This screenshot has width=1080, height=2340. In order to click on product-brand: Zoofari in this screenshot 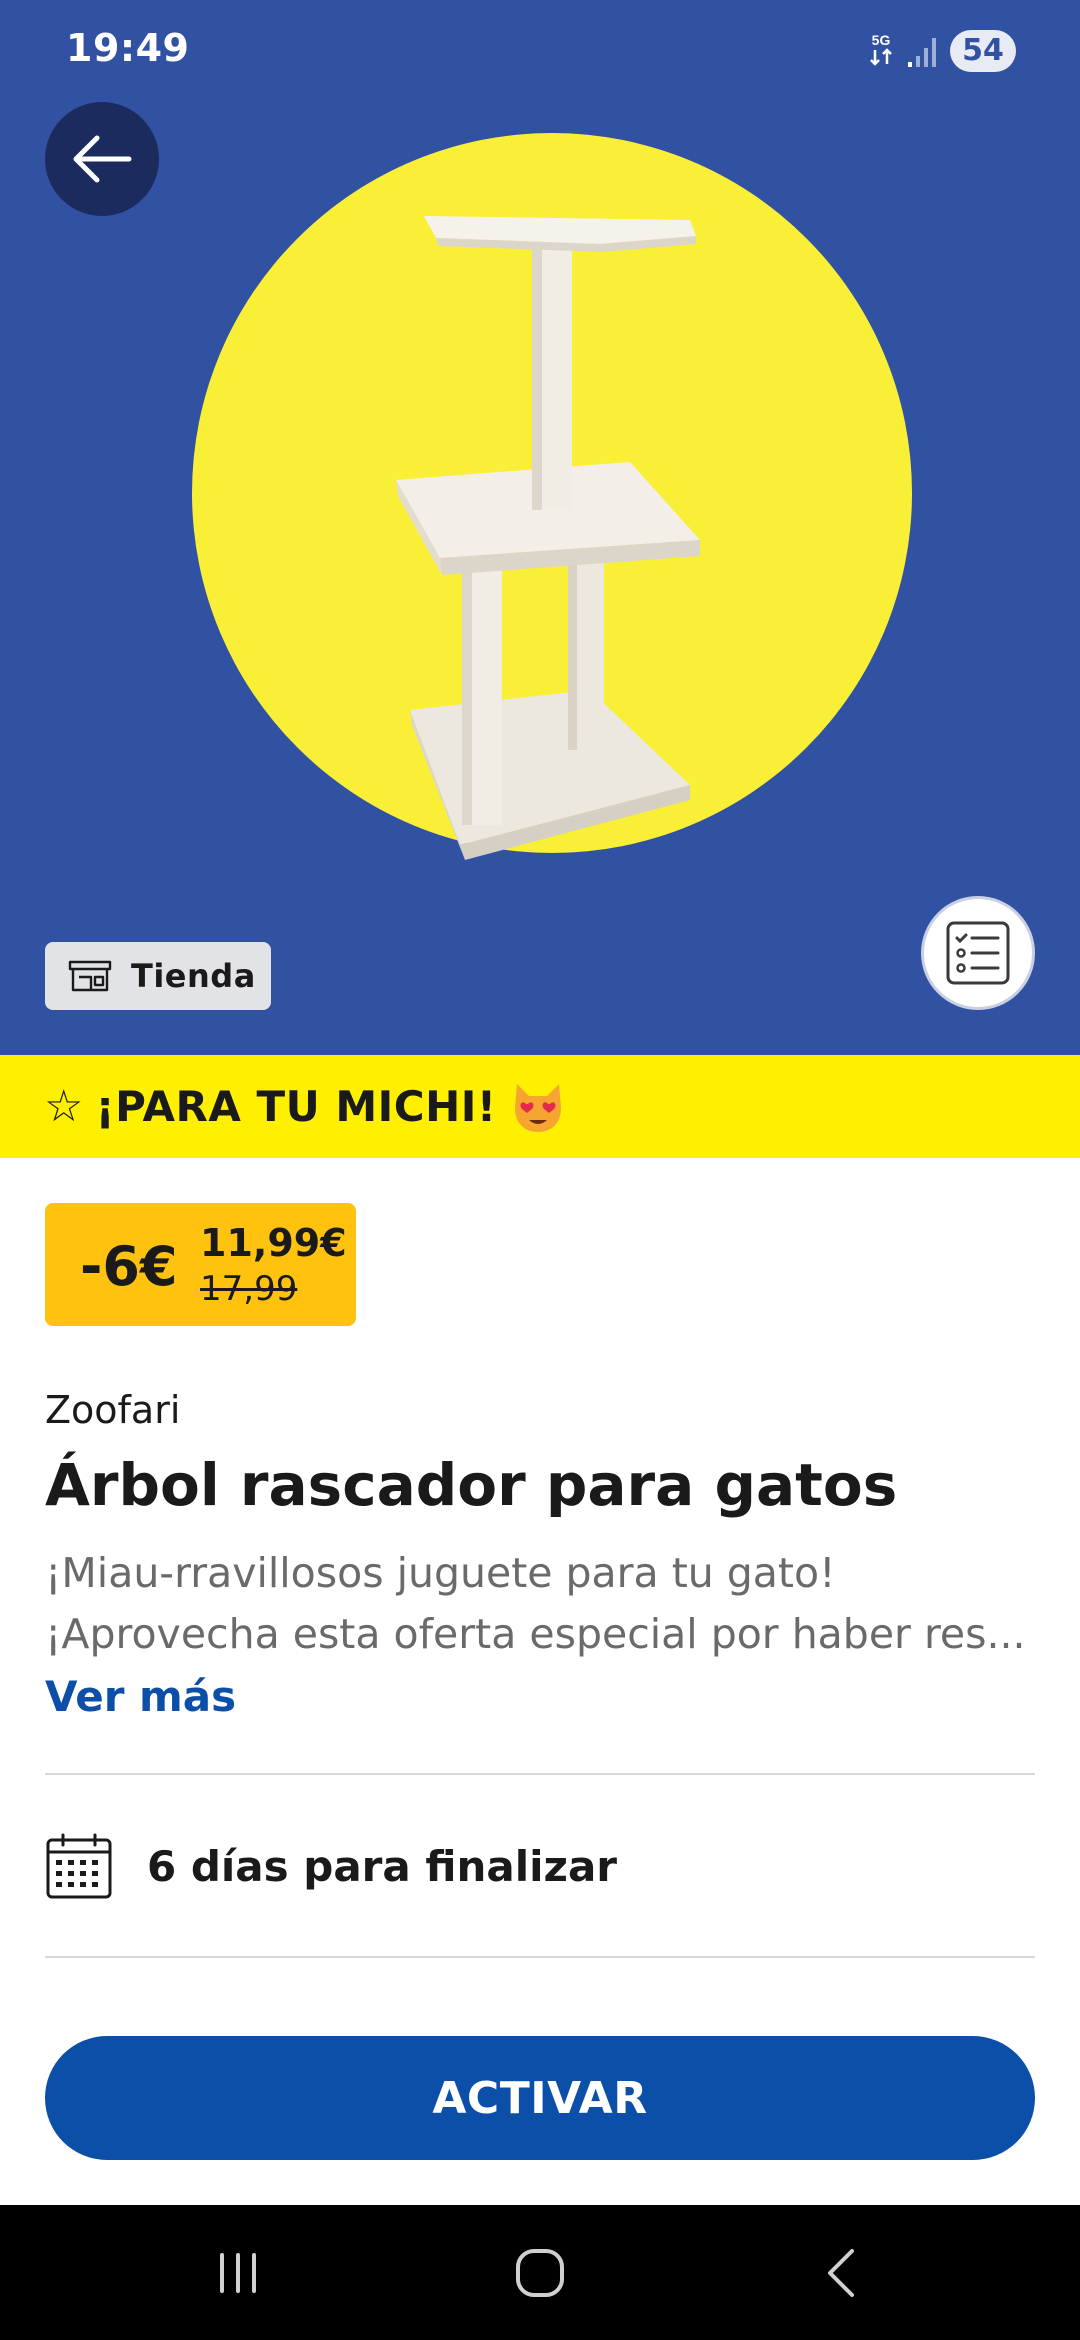, I will do `click(113, 1410)`.